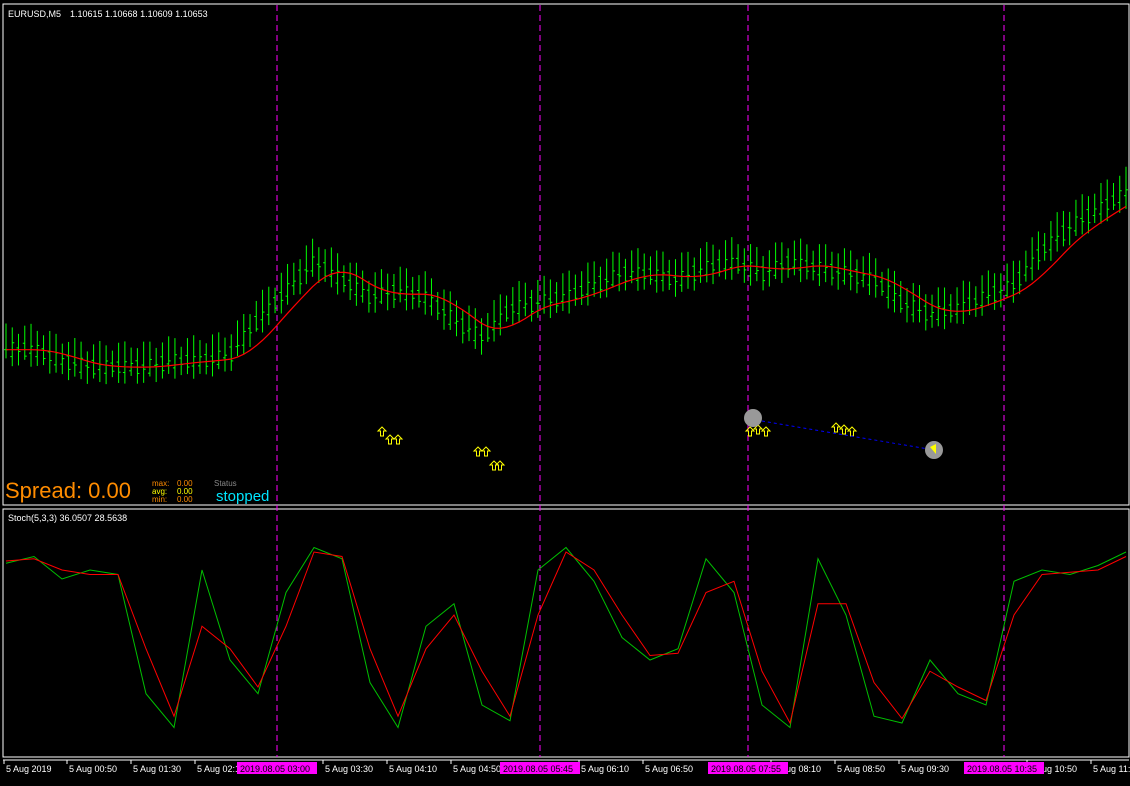  I want to click on time-axis-tick: 5 Aug 2019, so click(27, 767).